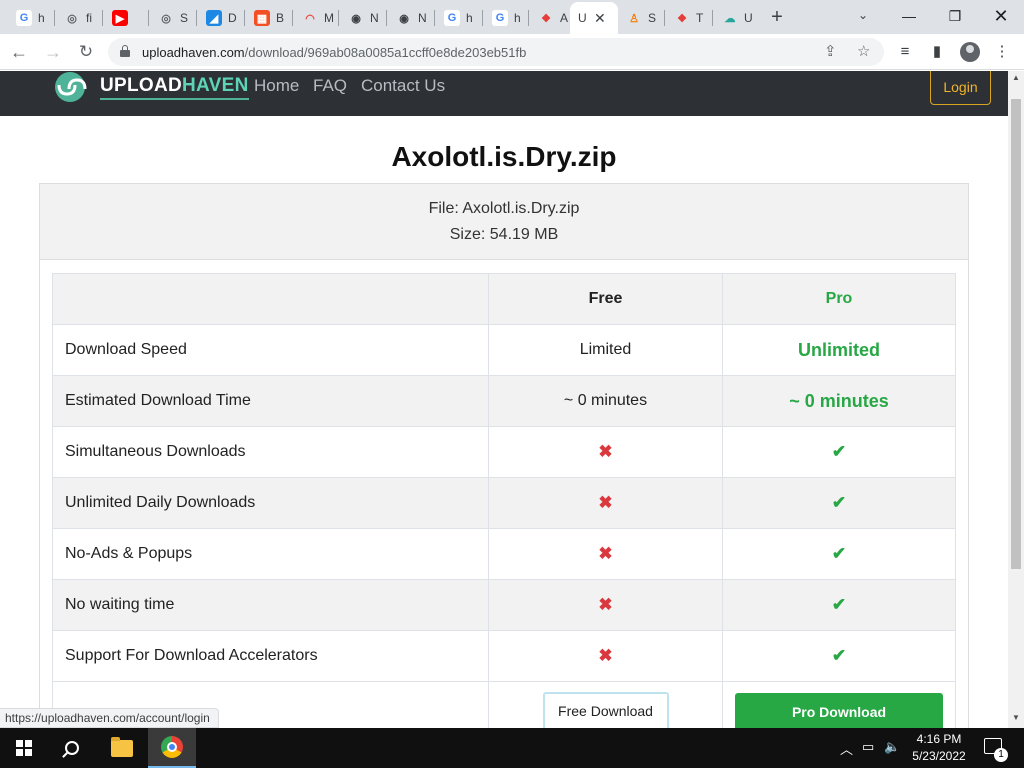  I want to click on tab-title: D, so click(232, 18).